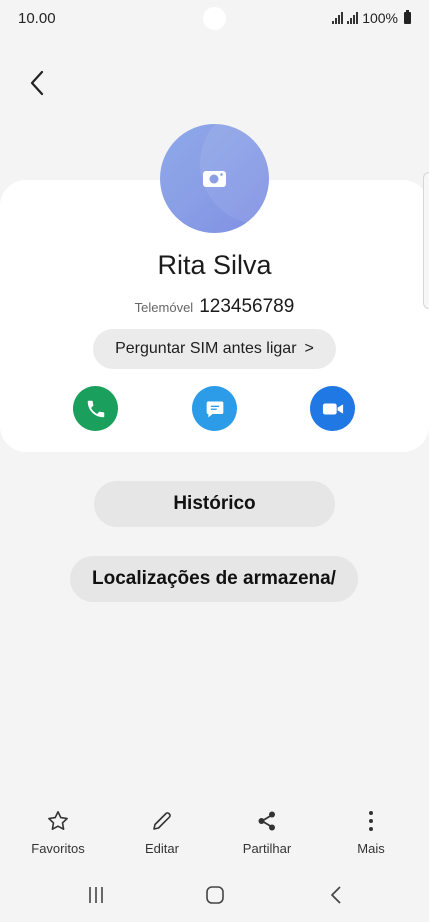 Image resolution: width=429 pixels, height=922 pixels. I want to click on message-button, so click(214, 408).